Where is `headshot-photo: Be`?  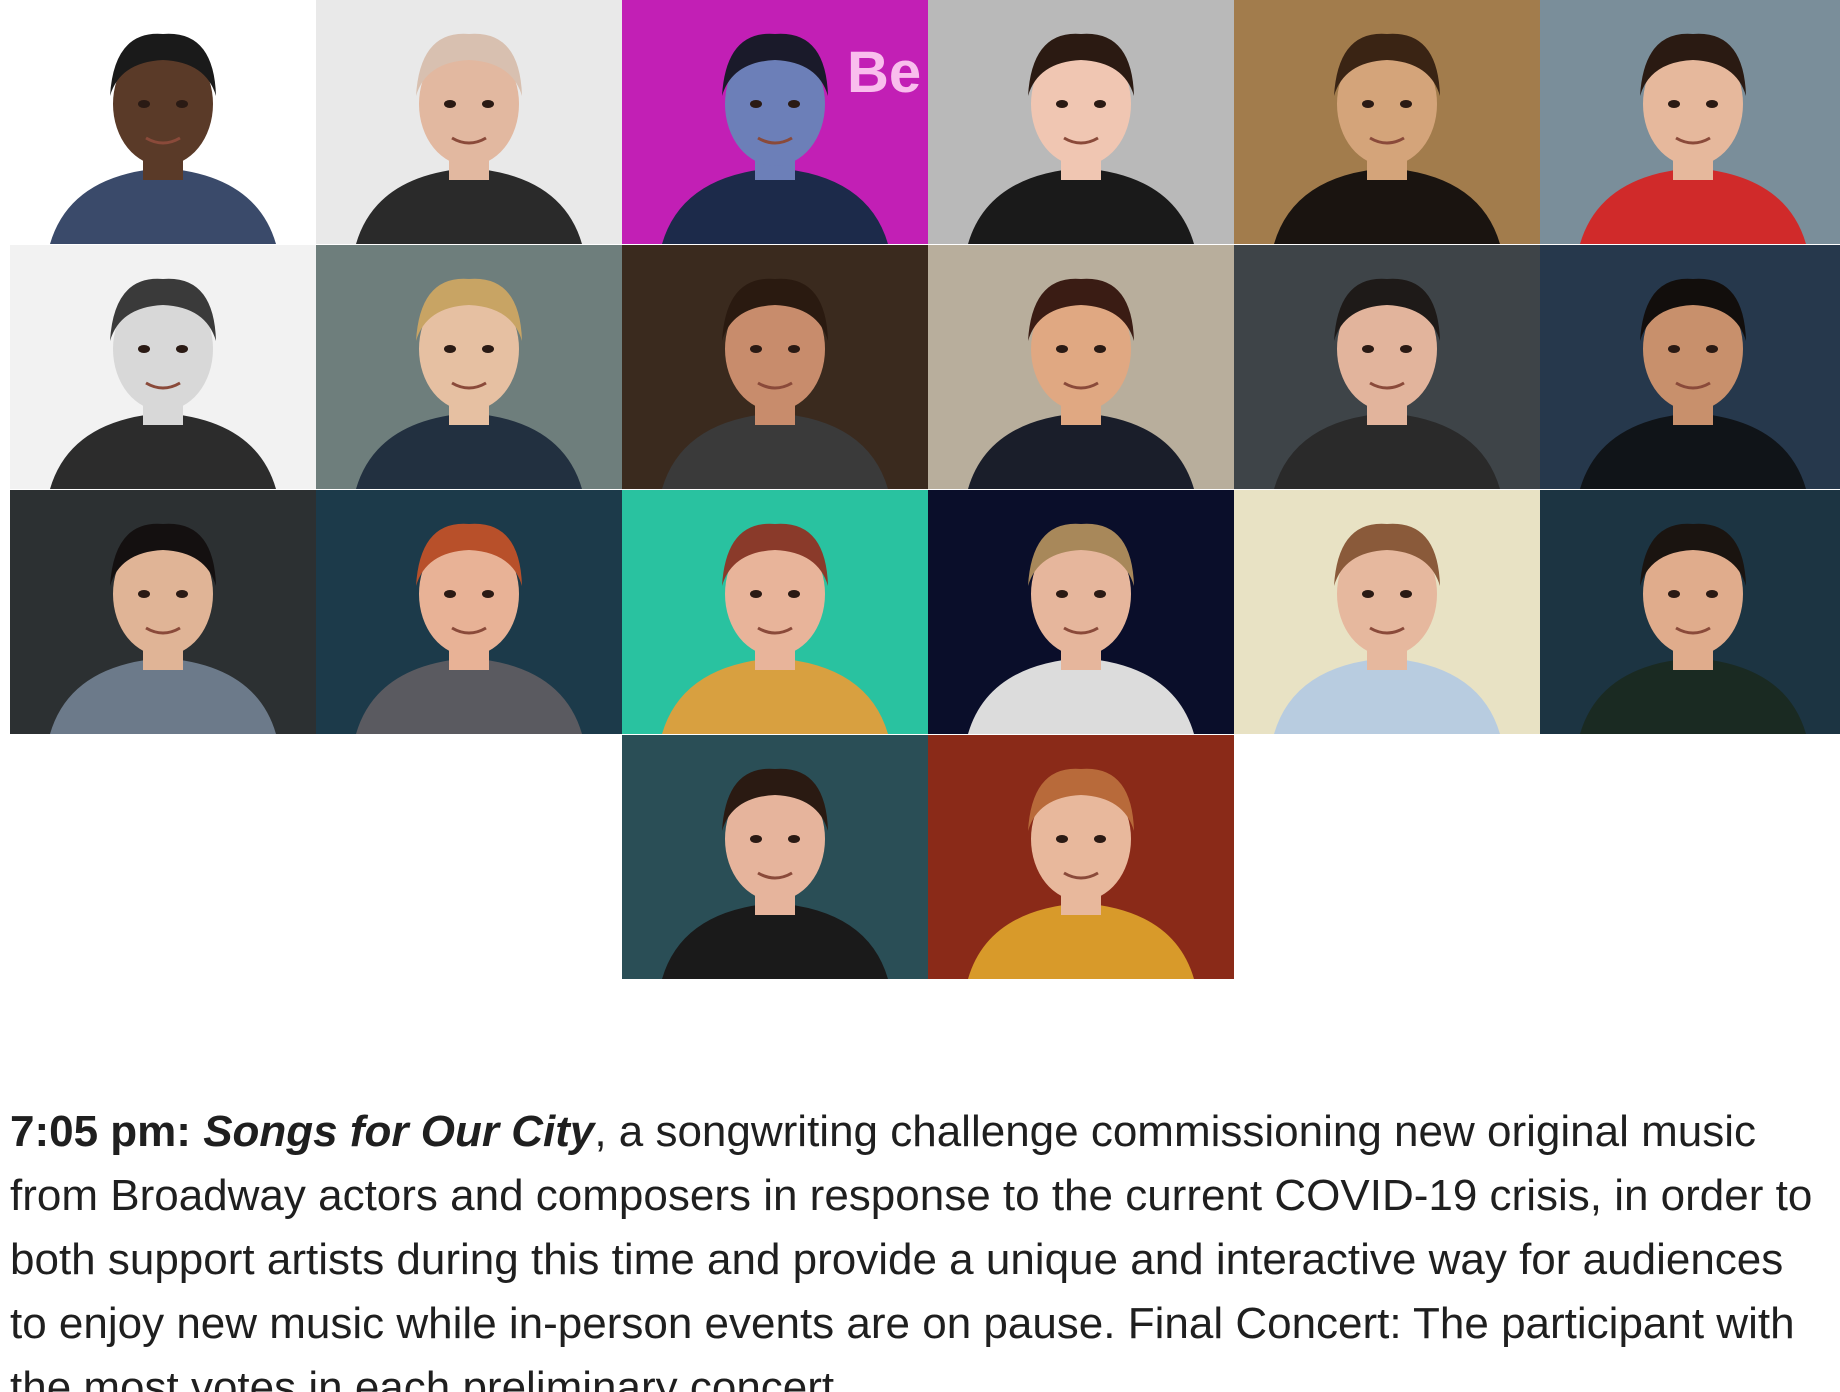
headshot-photo: Be is located at coordinates (775, 122).